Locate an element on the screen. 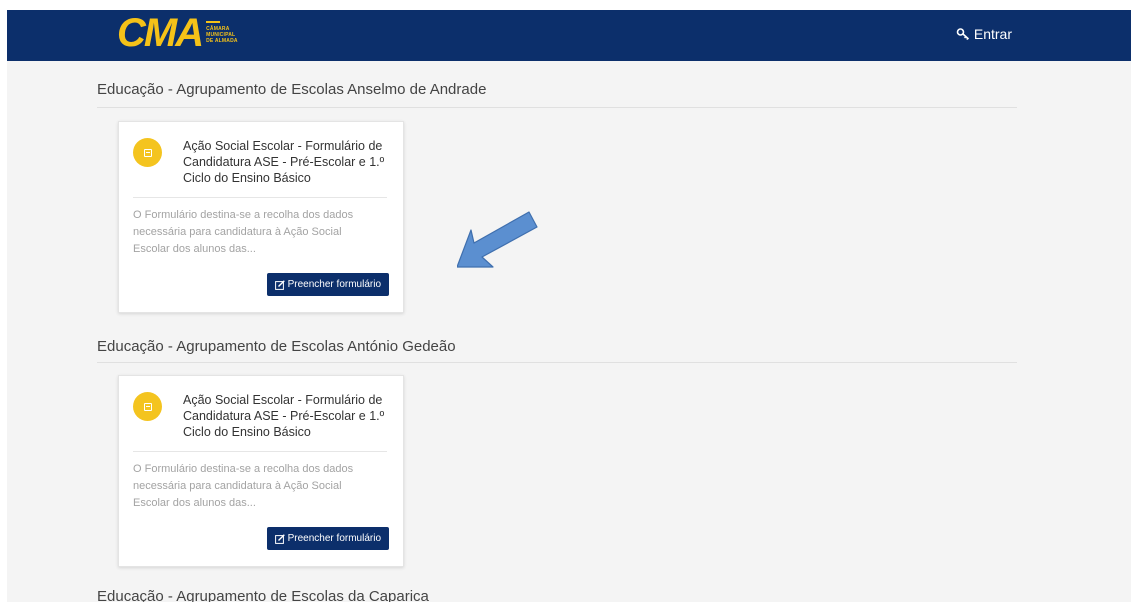 Image resolution: width=1131 pixels, height=602 pixels. logo-line-3: DE ALMADA is located at coordinates (222, 41).